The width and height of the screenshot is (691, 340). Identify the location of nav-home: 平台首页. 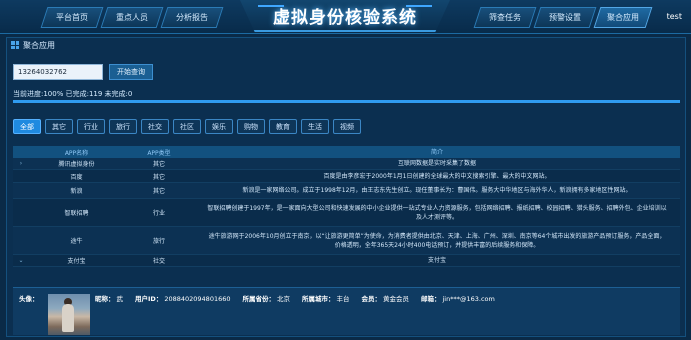
(72, 17).